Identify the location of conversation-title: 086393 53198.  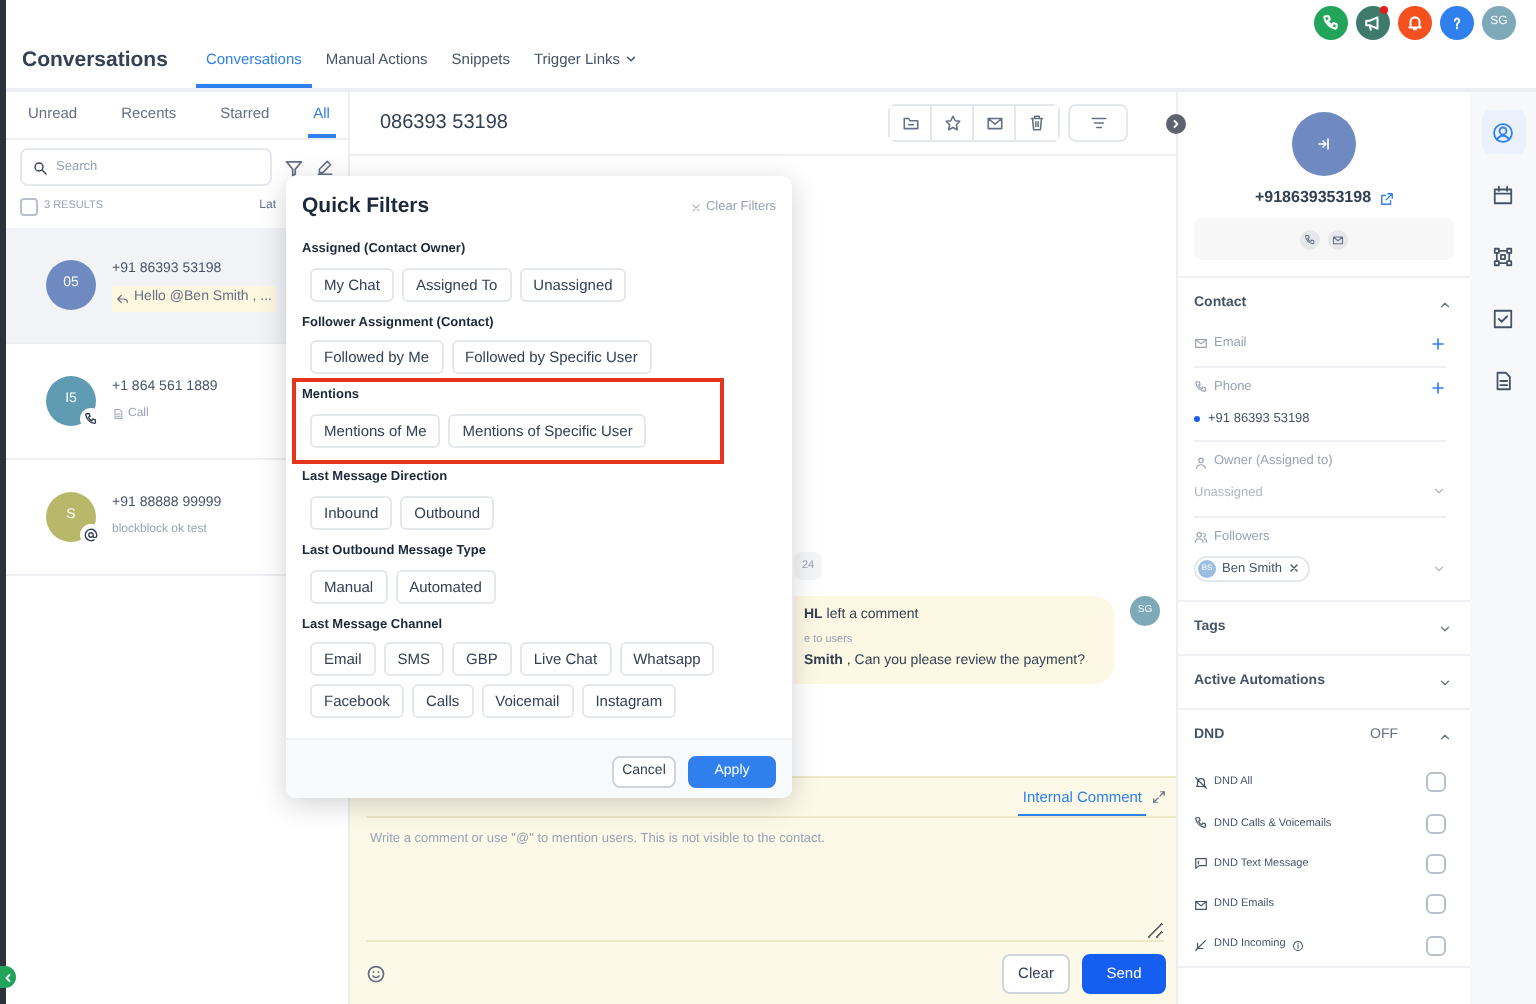
(444, 124).